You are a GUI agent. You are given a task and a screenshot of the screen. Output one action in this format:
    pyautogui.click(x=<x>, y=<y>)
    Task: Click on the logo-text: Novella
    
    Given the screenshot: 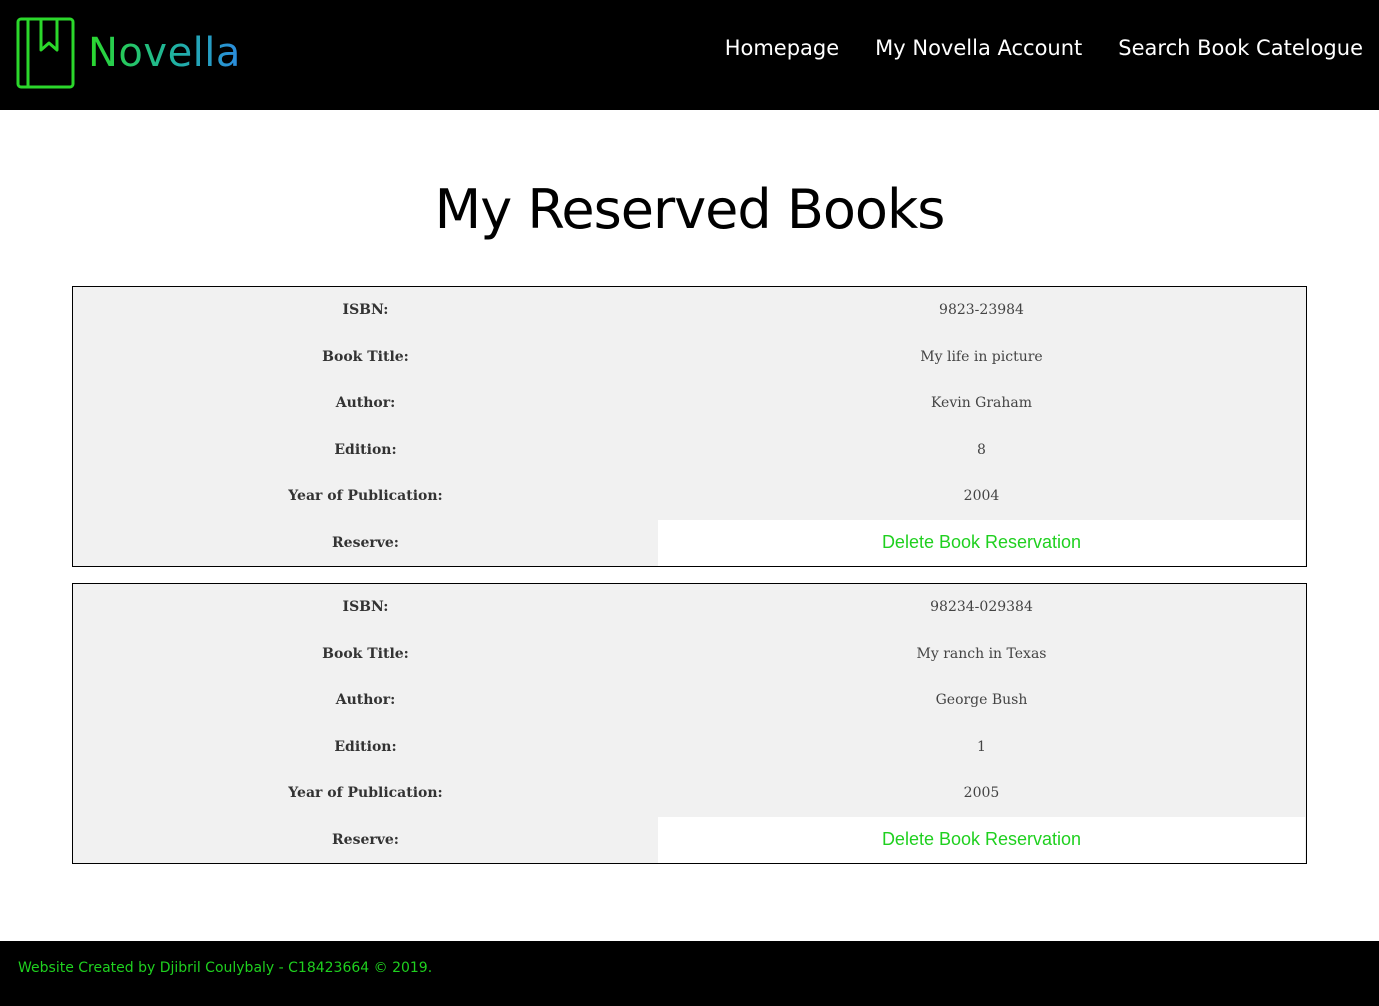 What is the action you would take?
    pyautogui.click(x=164, y=53)
    